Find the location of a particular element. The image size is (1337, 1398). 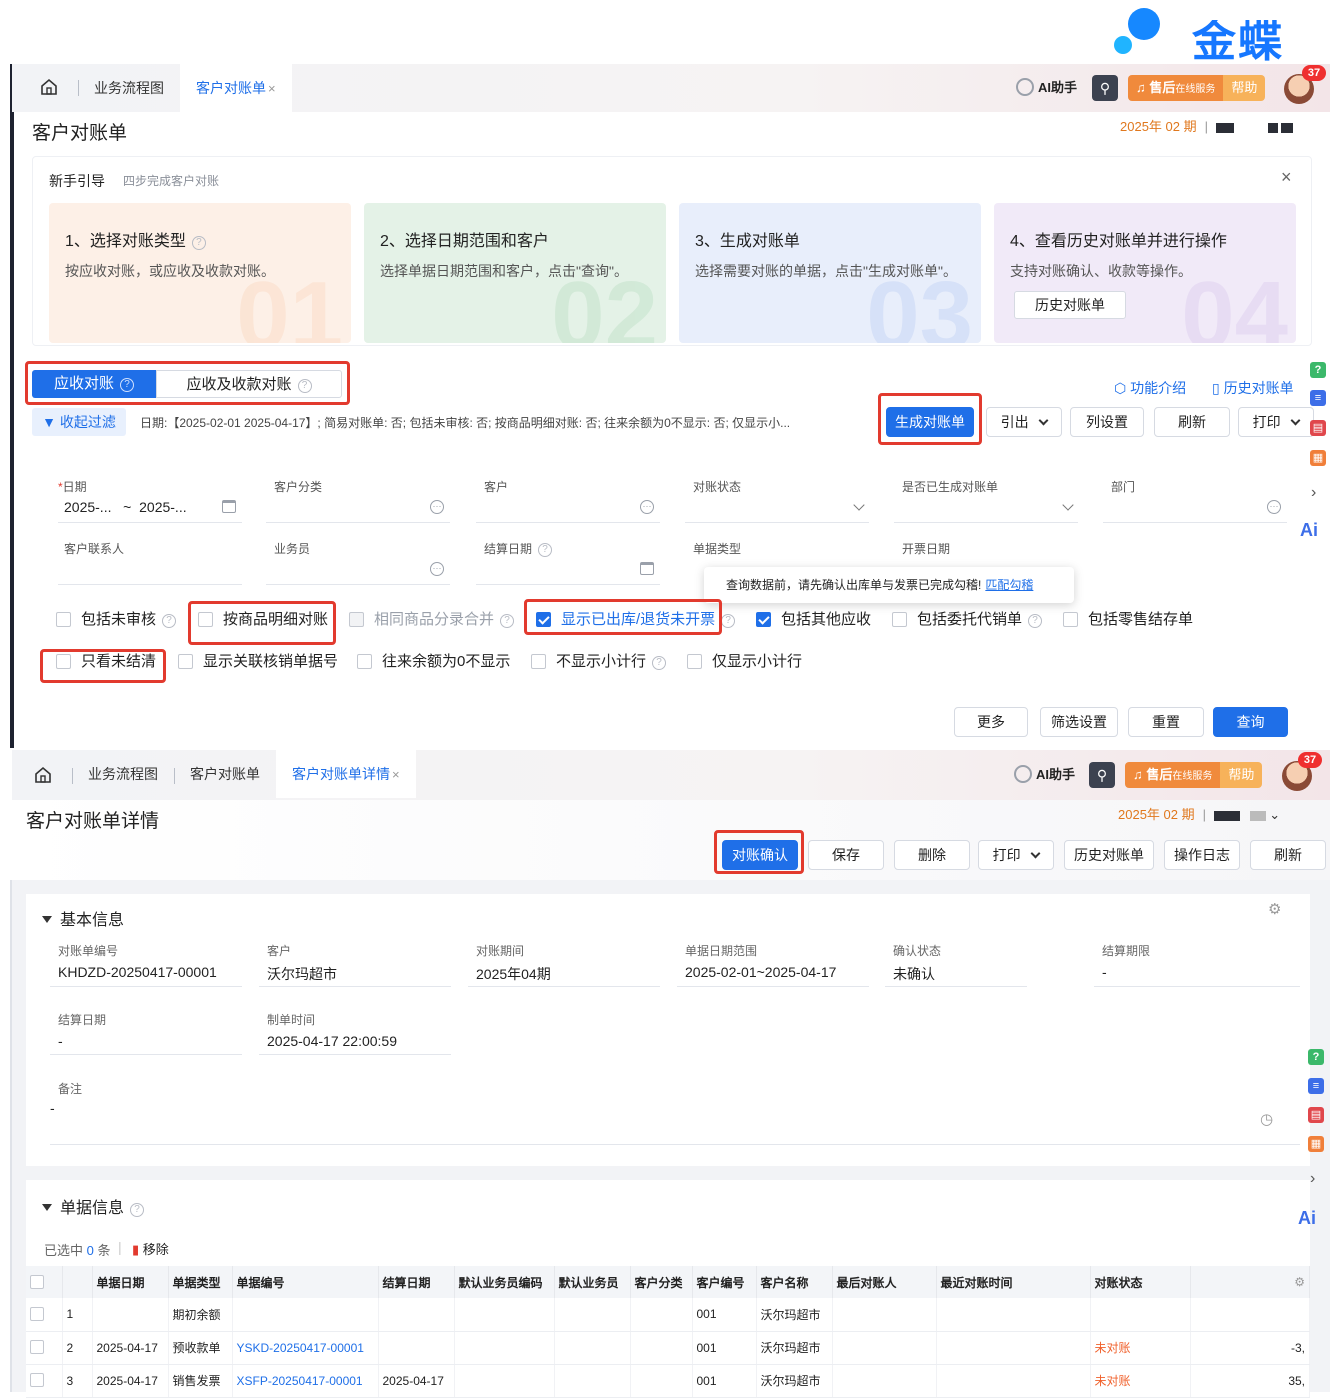

feature-intro-link: ⬡ 功能介绍 is located at coordinates (1150, 388).